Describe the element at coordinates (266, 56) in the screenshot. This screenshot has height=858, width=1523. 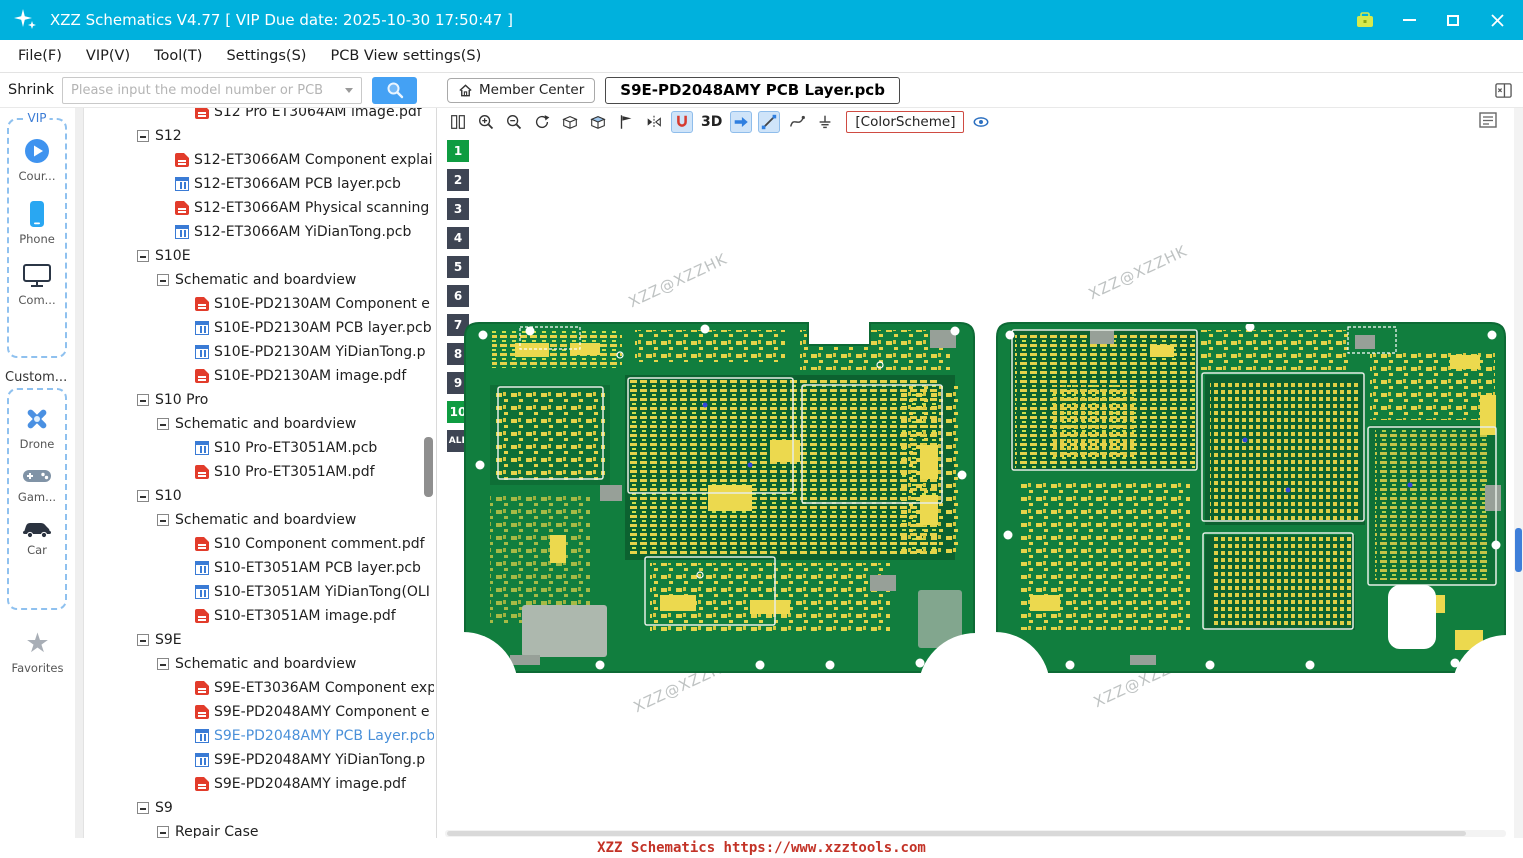
I see `menu-item: Settings(S)` at that location.